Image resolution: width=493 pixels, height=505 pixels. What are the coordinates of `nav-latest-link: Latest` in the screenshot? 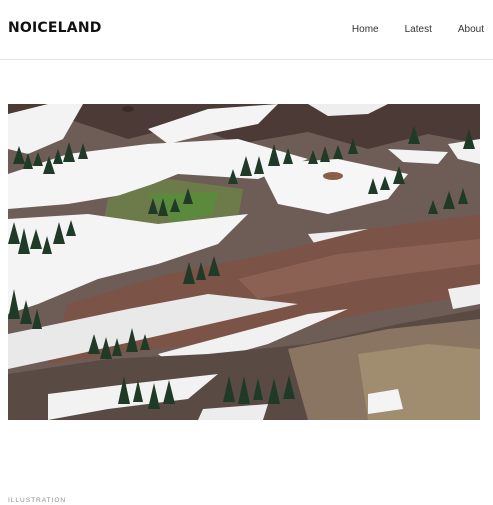 It's located at (418, 29).